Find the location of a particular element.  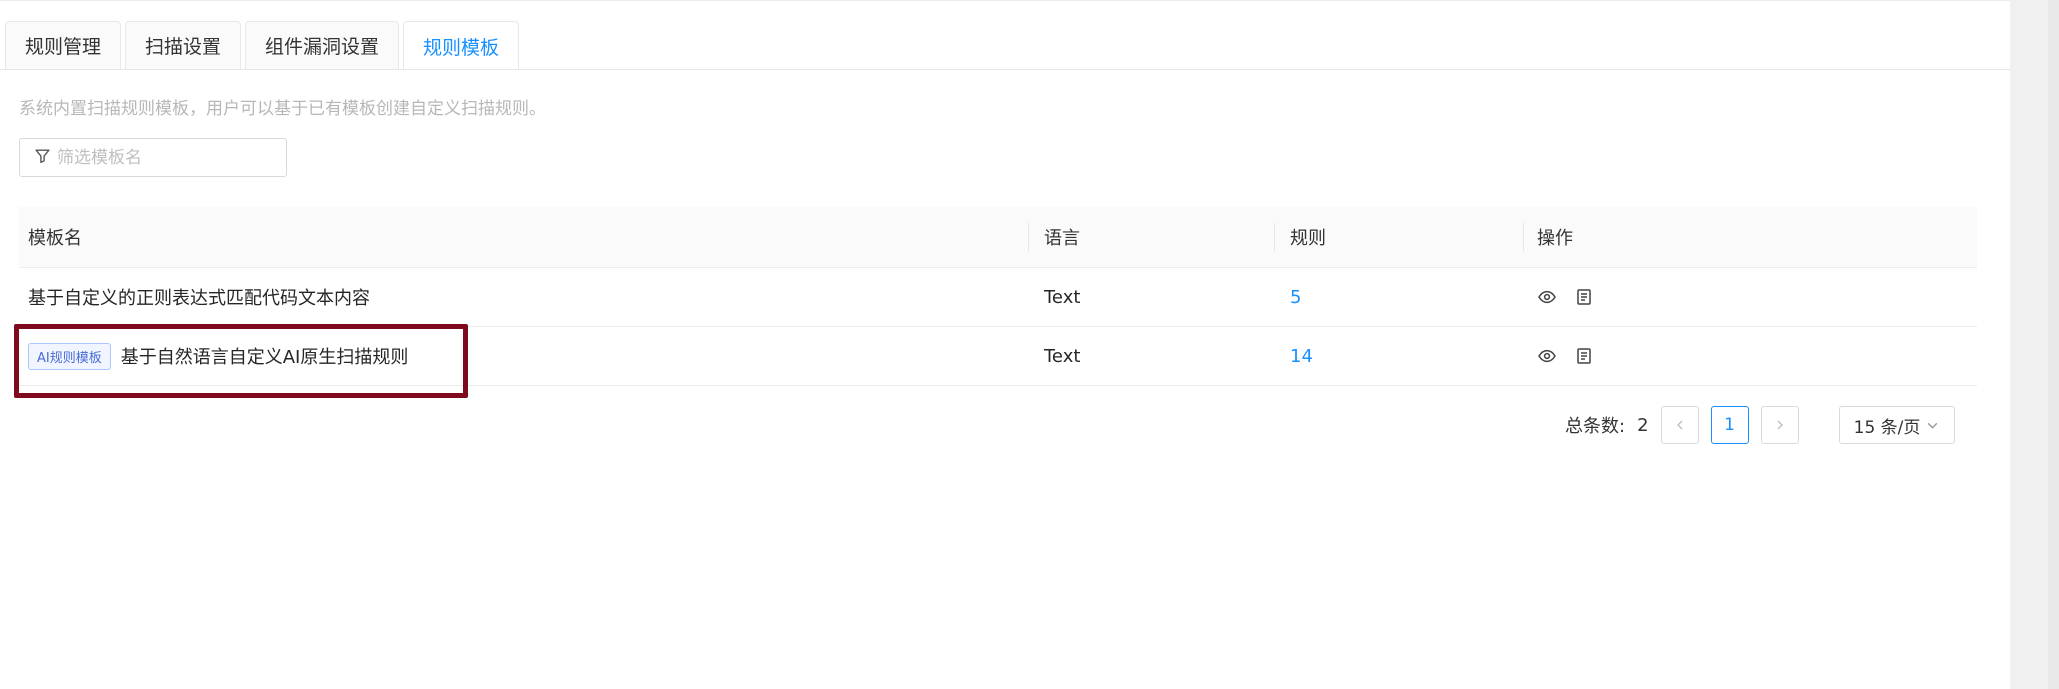

page-size-select: 15 条/页 is located at coordinates (1896, 425).